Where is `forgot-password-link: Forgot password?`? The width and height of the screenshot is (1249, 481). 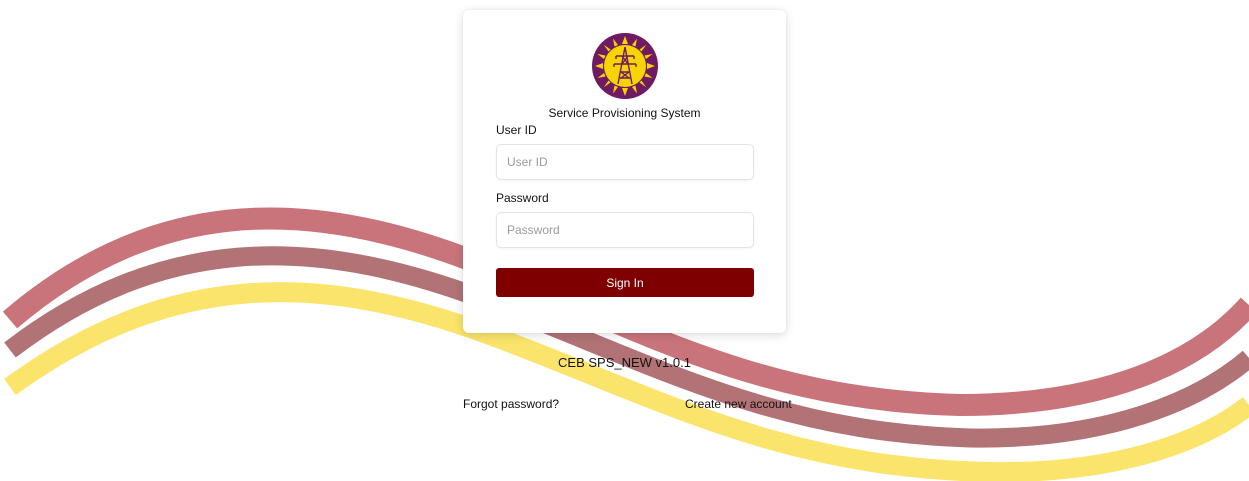
forgot-password-link: Forgot password? is located at coordinates (511, 404).